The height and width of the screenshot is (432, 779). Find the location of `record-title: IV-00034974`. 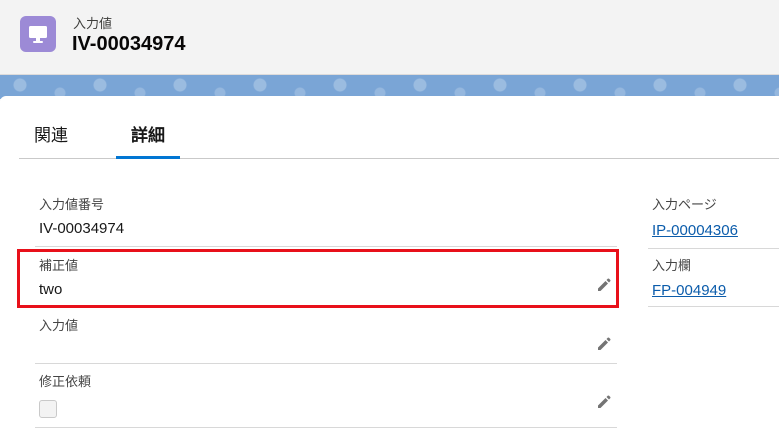

record-title: IV-00034974 is located at coordinates (129, 44).